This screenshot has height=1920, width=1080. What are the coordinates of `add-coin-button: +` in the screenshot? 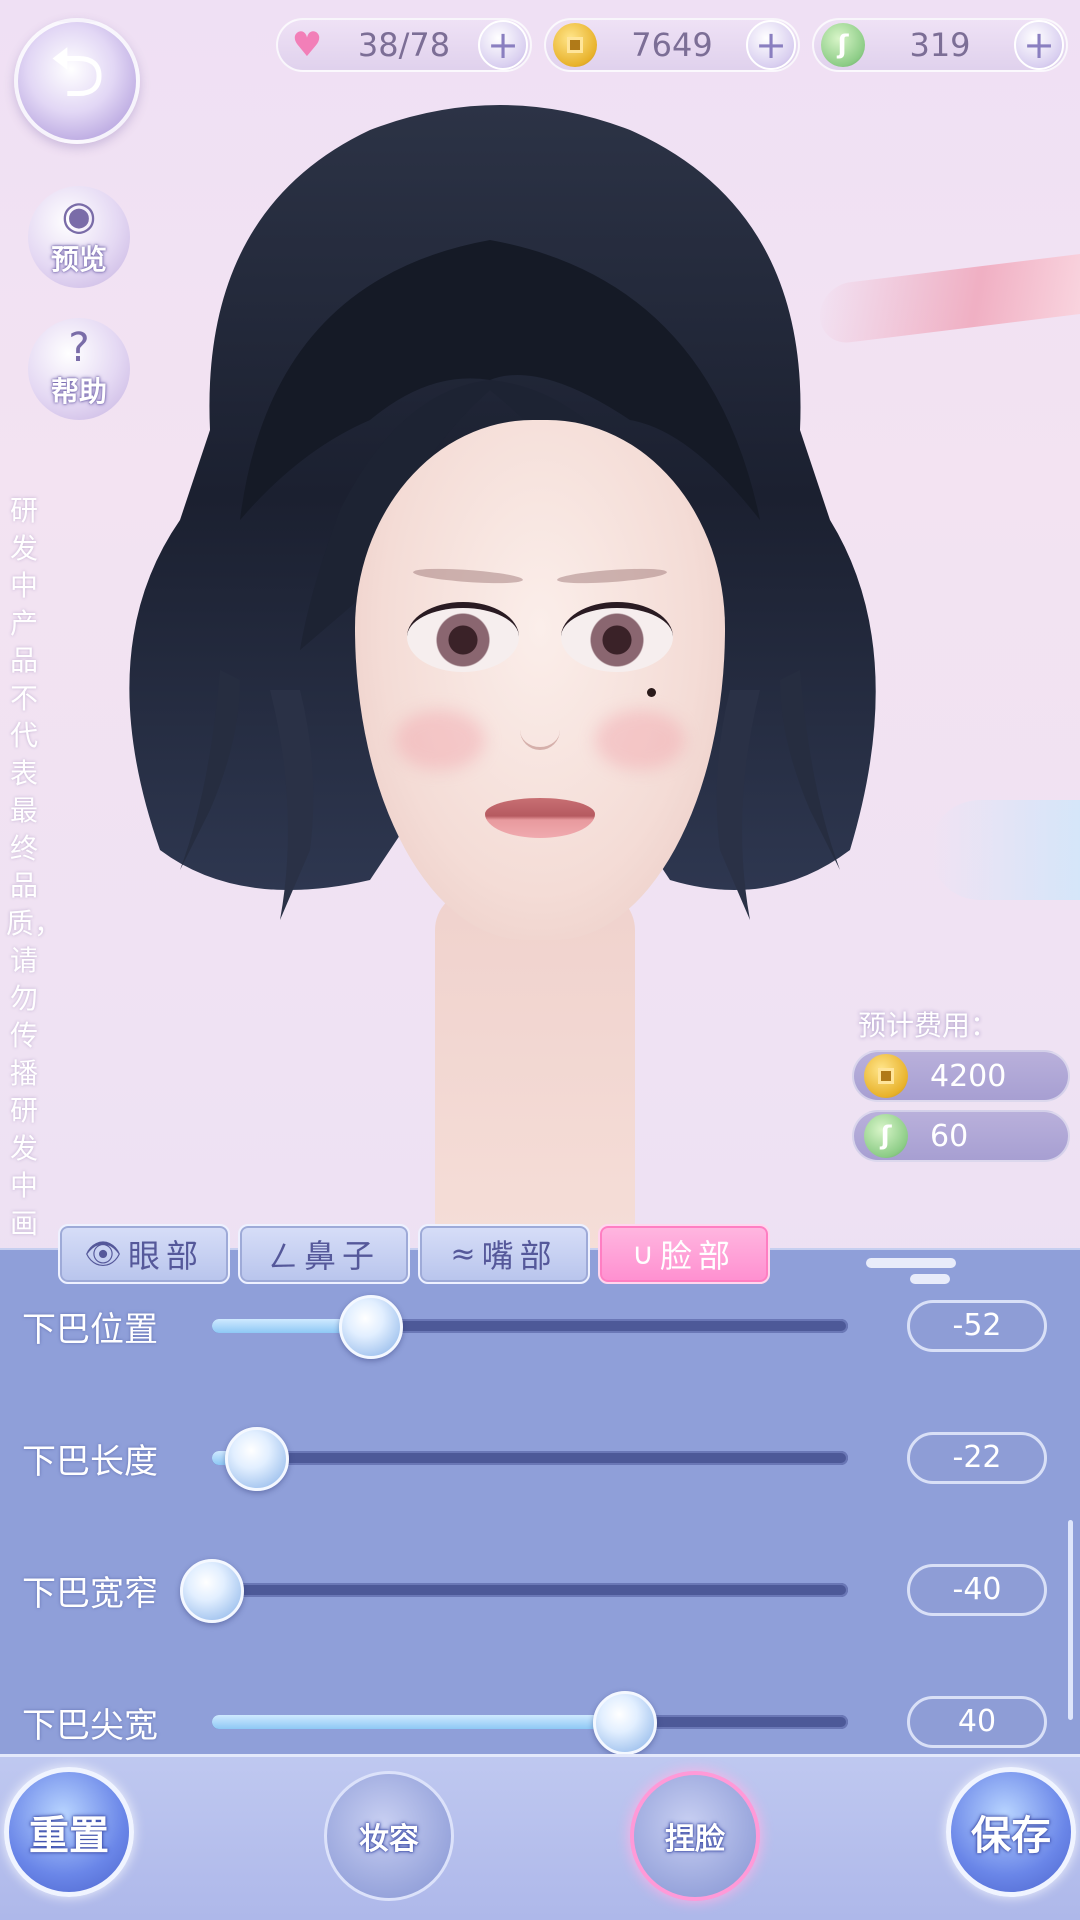 It's located at (771, 45).